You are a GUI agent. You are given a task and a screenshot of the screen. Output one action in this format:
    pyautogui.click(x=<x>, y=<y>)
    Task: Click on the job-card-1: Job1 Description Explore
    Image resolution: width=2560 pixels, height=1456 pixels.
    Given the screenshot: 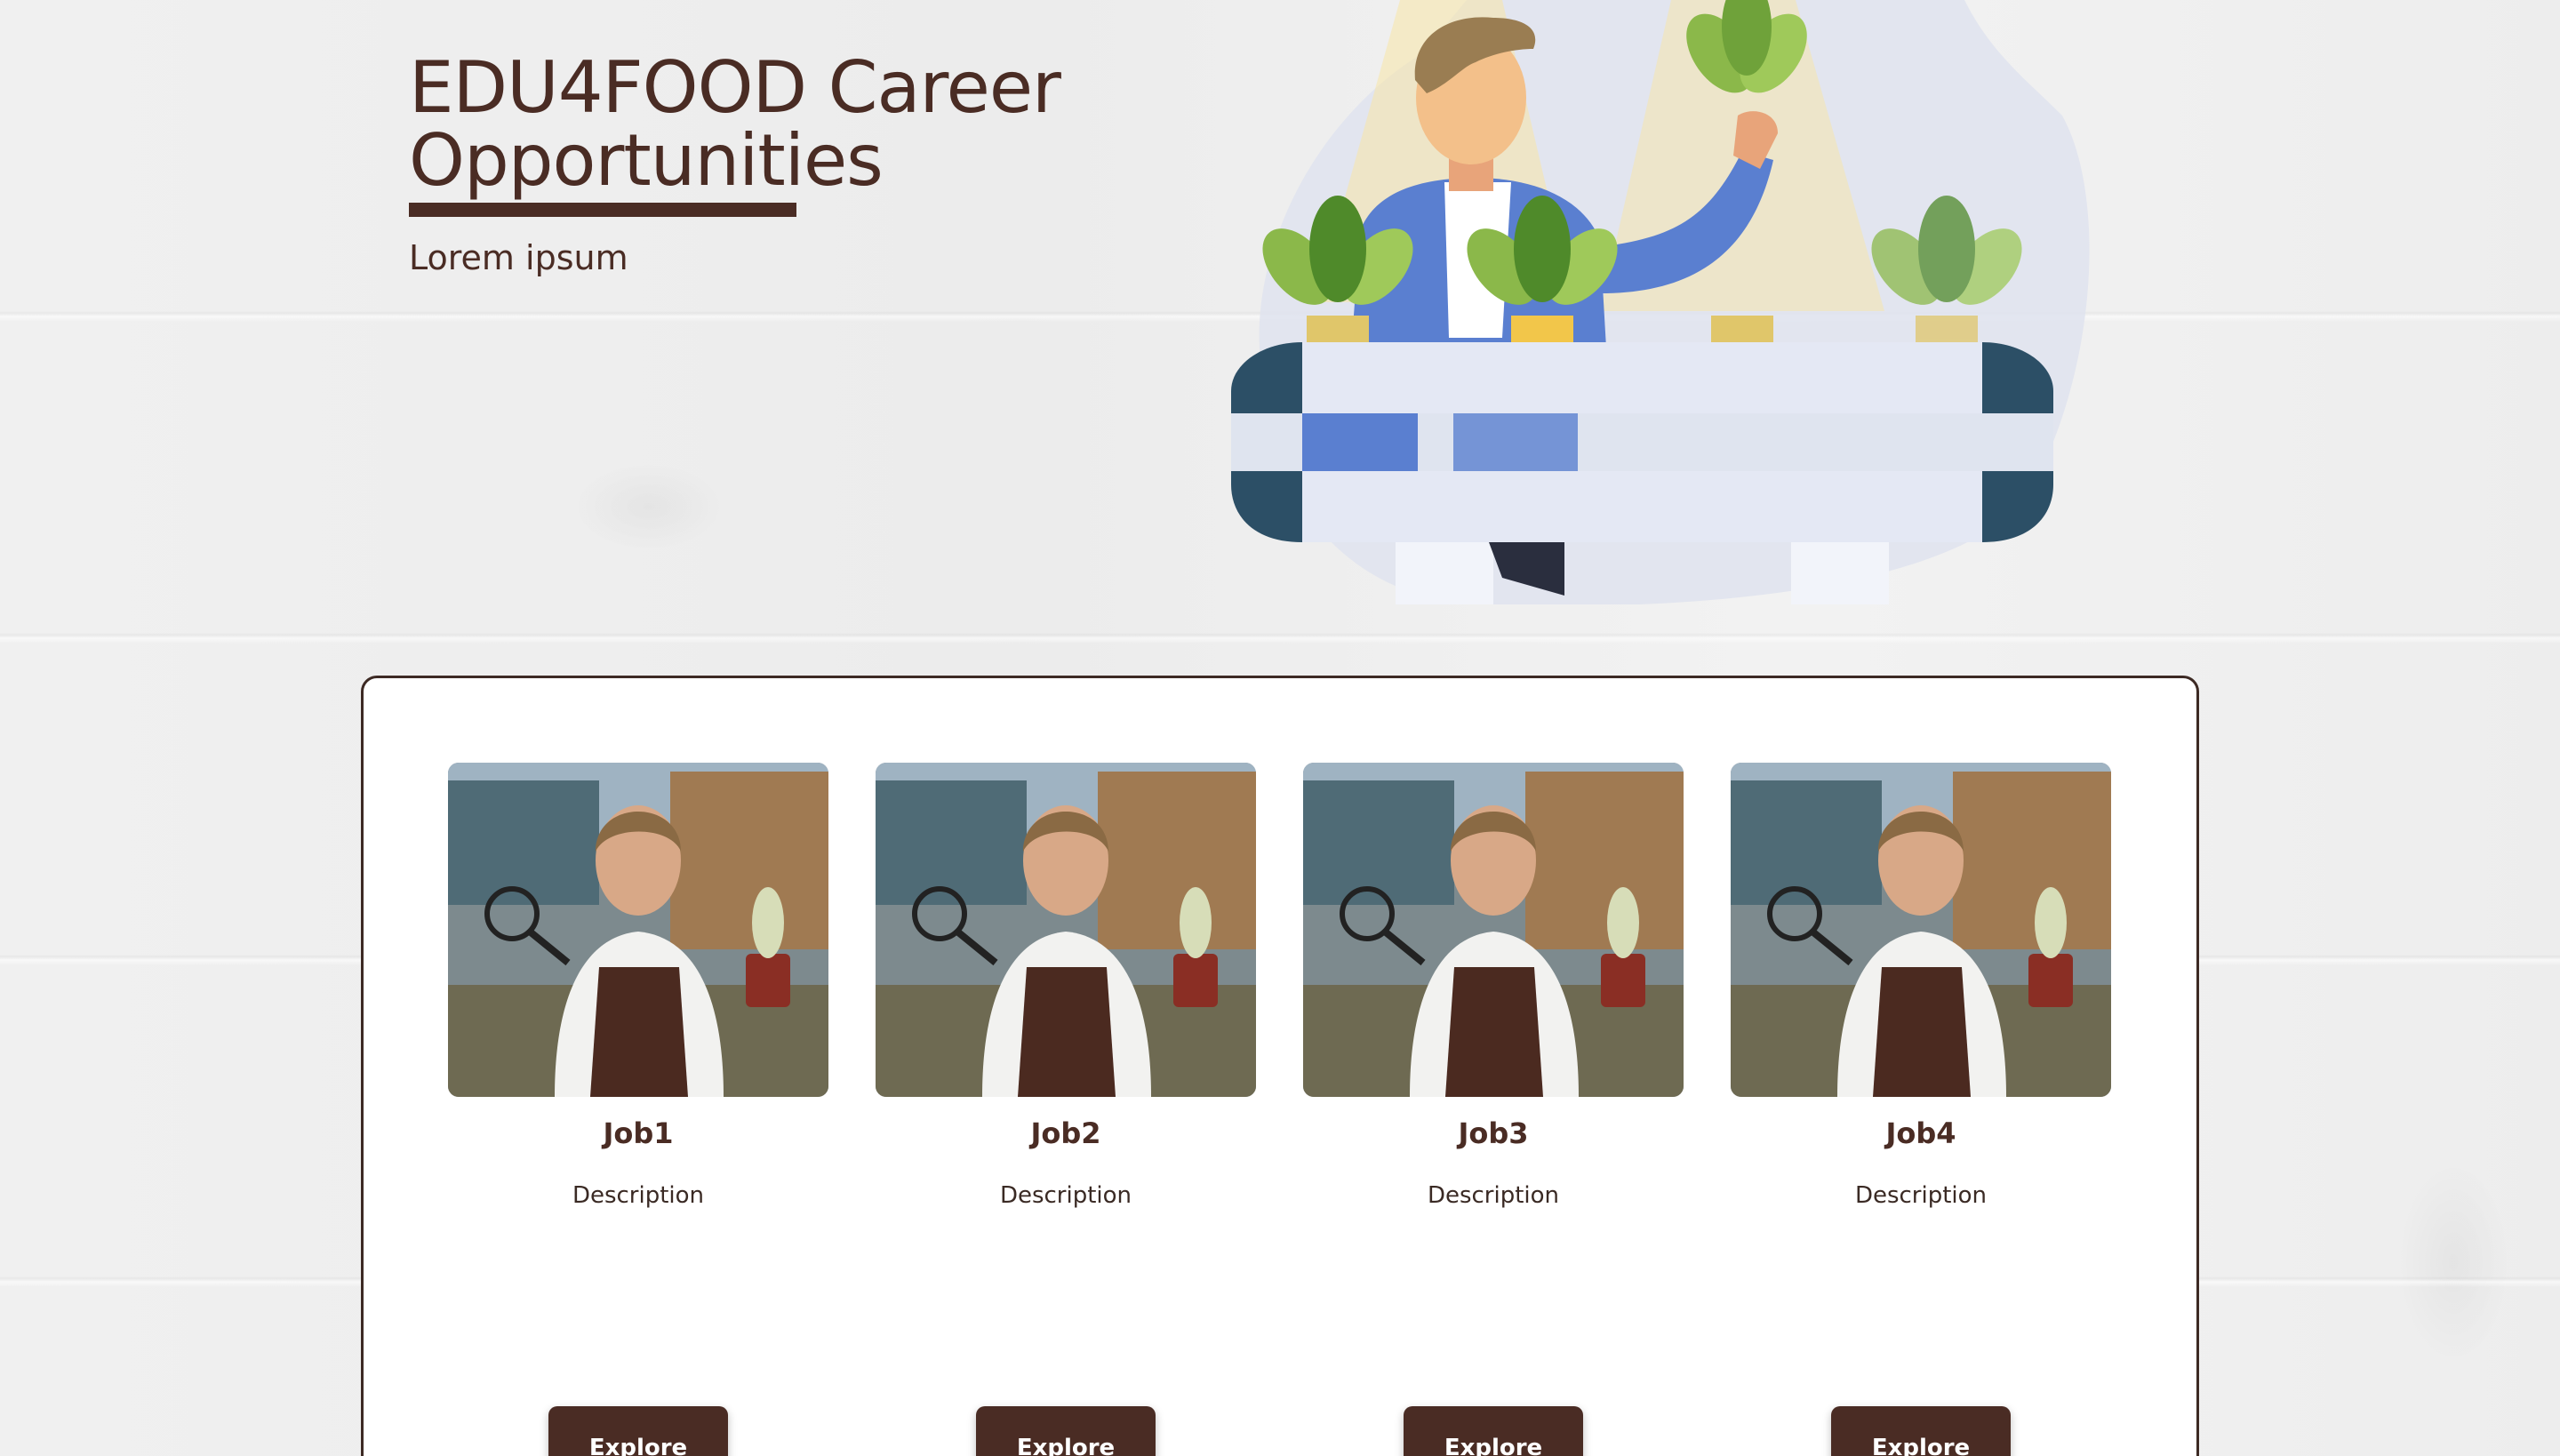 What is the action you would take?
    pyautogui.click(x=638, y=1109)
    